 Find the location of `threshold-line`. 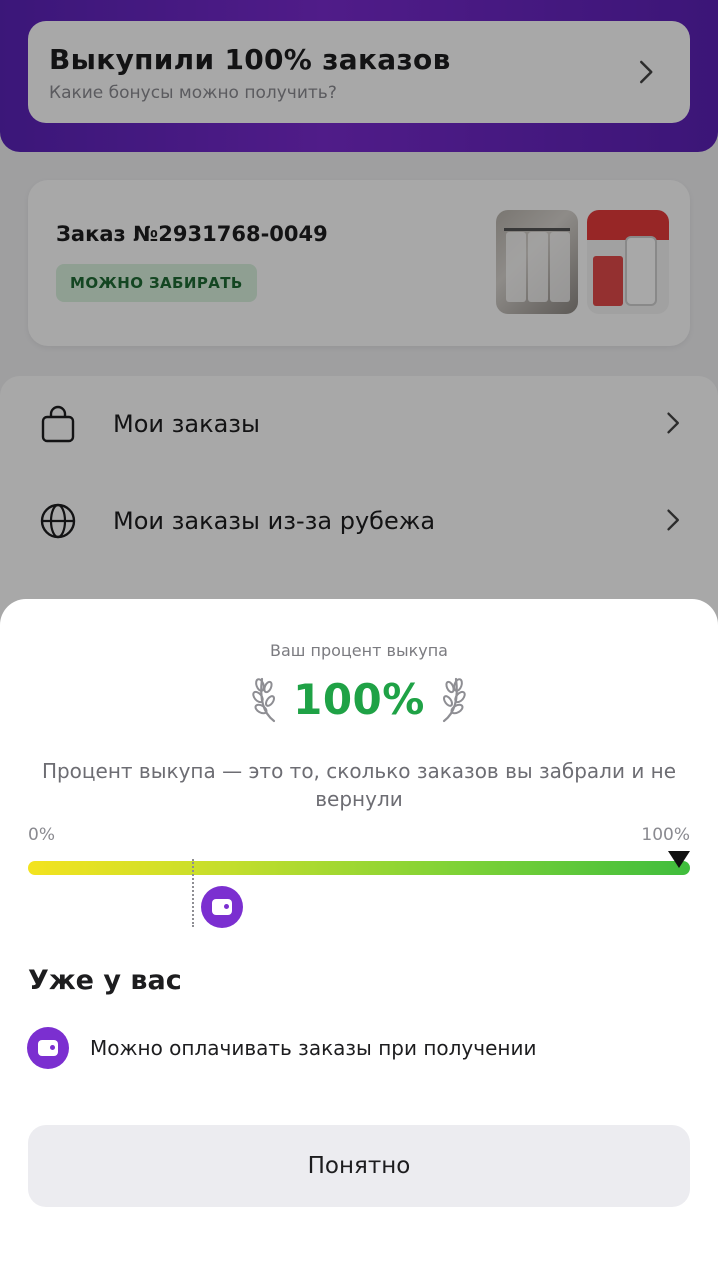

threshold-line is located at coordinates (193, 893).